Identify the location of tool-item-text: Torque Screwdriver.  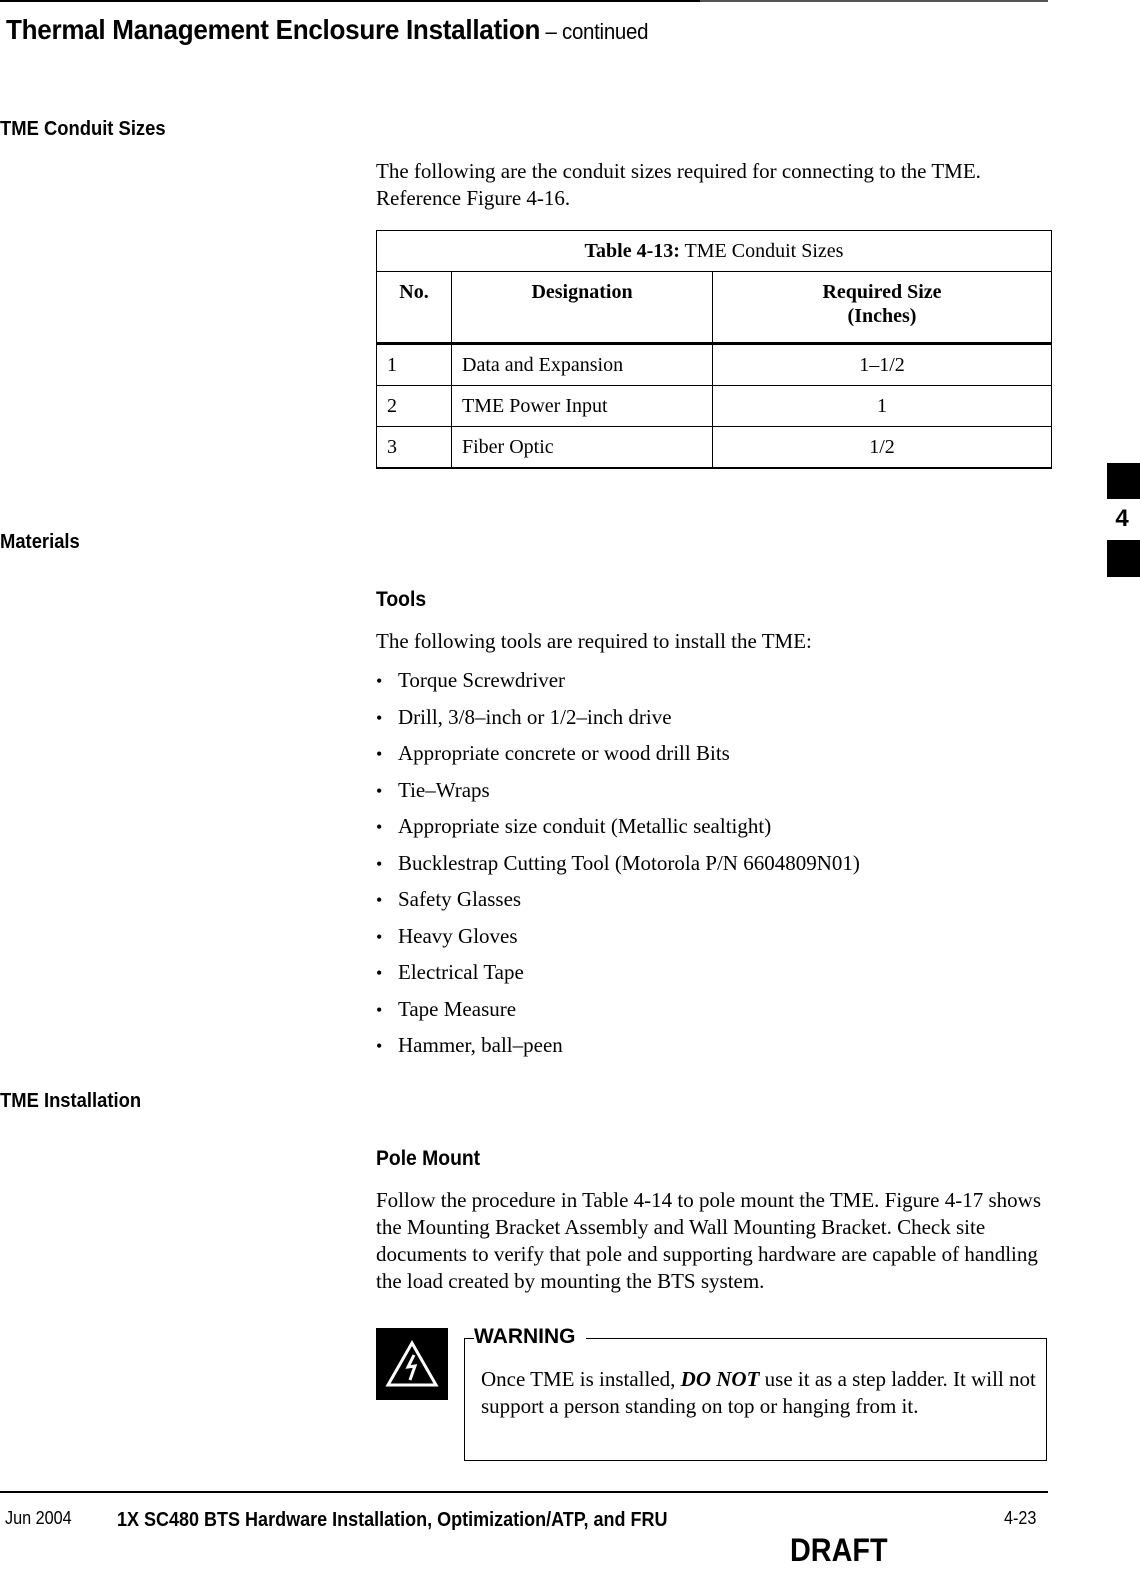
(482, 680).